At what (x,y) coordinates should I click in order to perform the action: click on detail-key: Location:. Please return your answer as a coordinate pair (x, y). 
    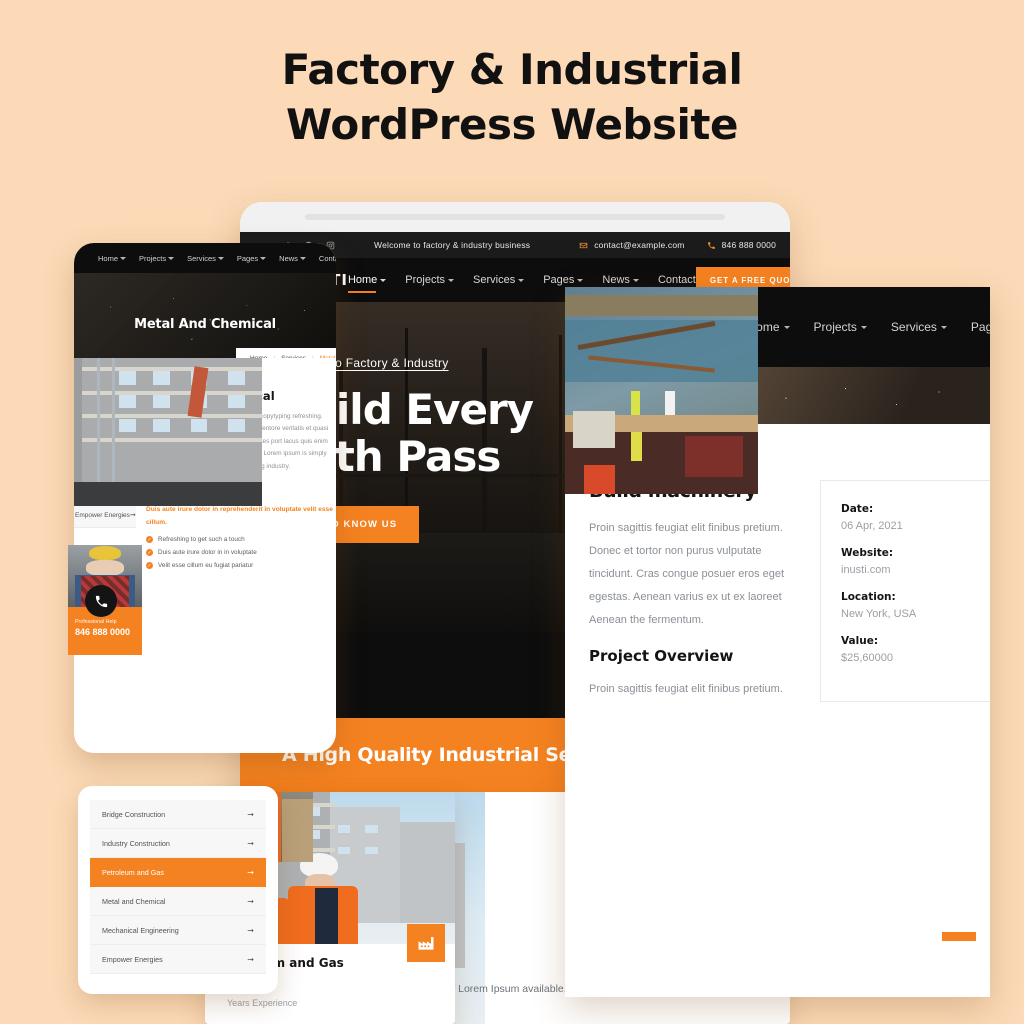
    Looking at the image, I should click on (868, 597).